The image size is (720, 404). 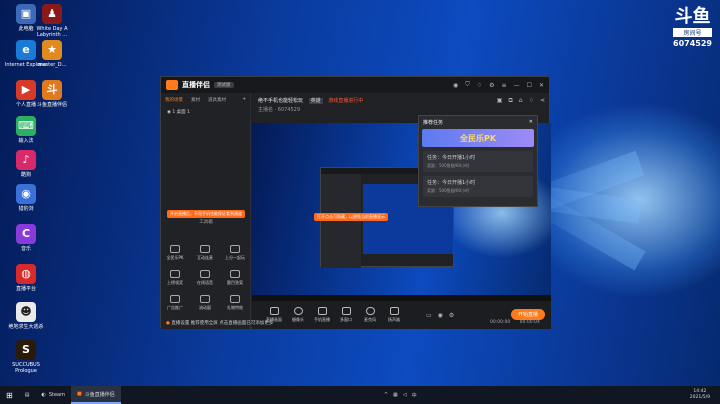 What do you see at coordinates (451, 315) in the screenshot?
I see `gear-icon: ⚙` at bounding box center [451, 315].